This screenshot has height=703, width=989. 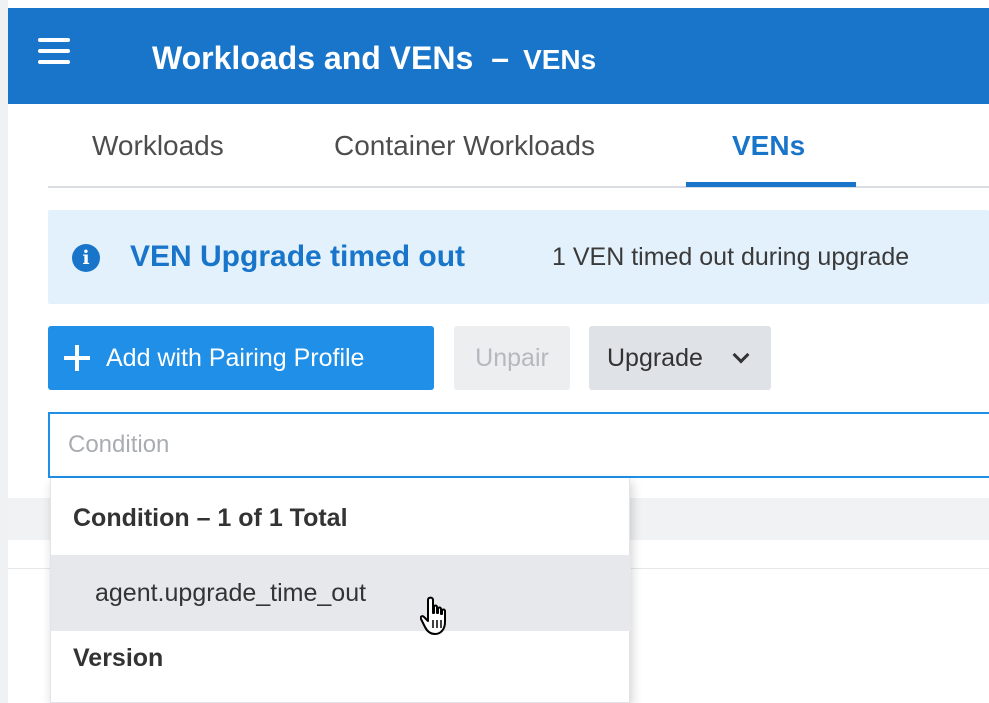 What do you see at coordinates (77, 358) in the screenshot?
I see `plus-icon` at bounding box center [77, 358].